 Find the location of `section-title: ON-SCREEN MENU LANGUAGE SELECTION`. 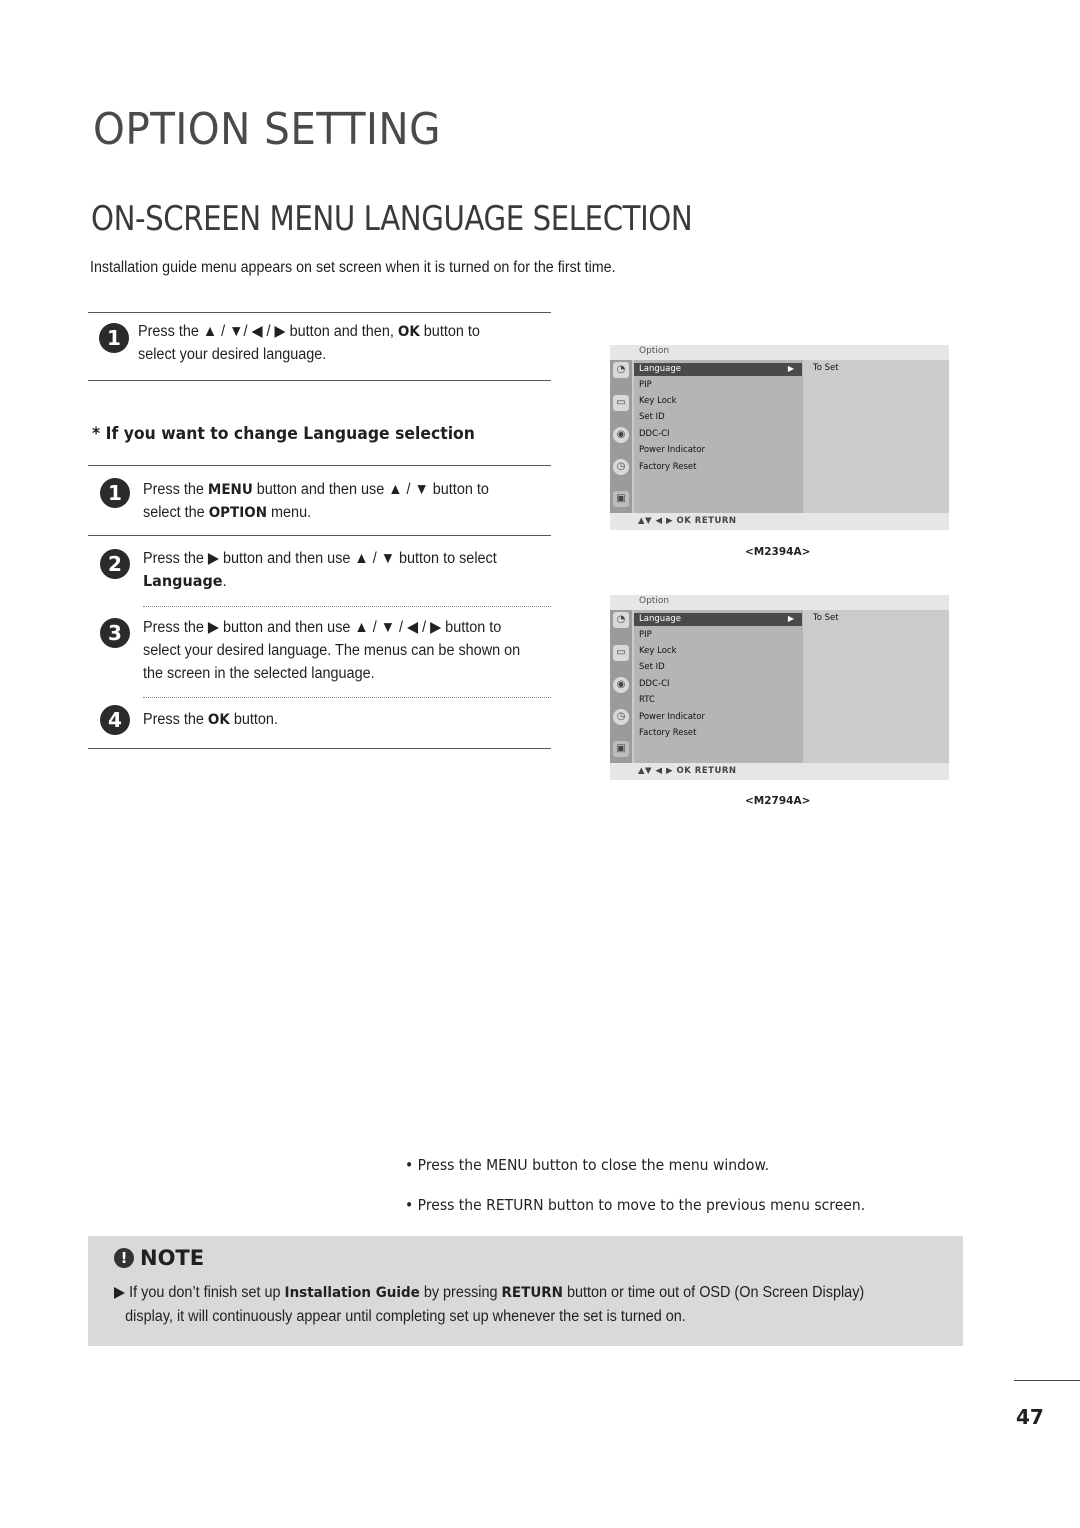

section-title: ON-SCREEN MENU LANGUAGE SELECTION is located at coordinates (392, 219).